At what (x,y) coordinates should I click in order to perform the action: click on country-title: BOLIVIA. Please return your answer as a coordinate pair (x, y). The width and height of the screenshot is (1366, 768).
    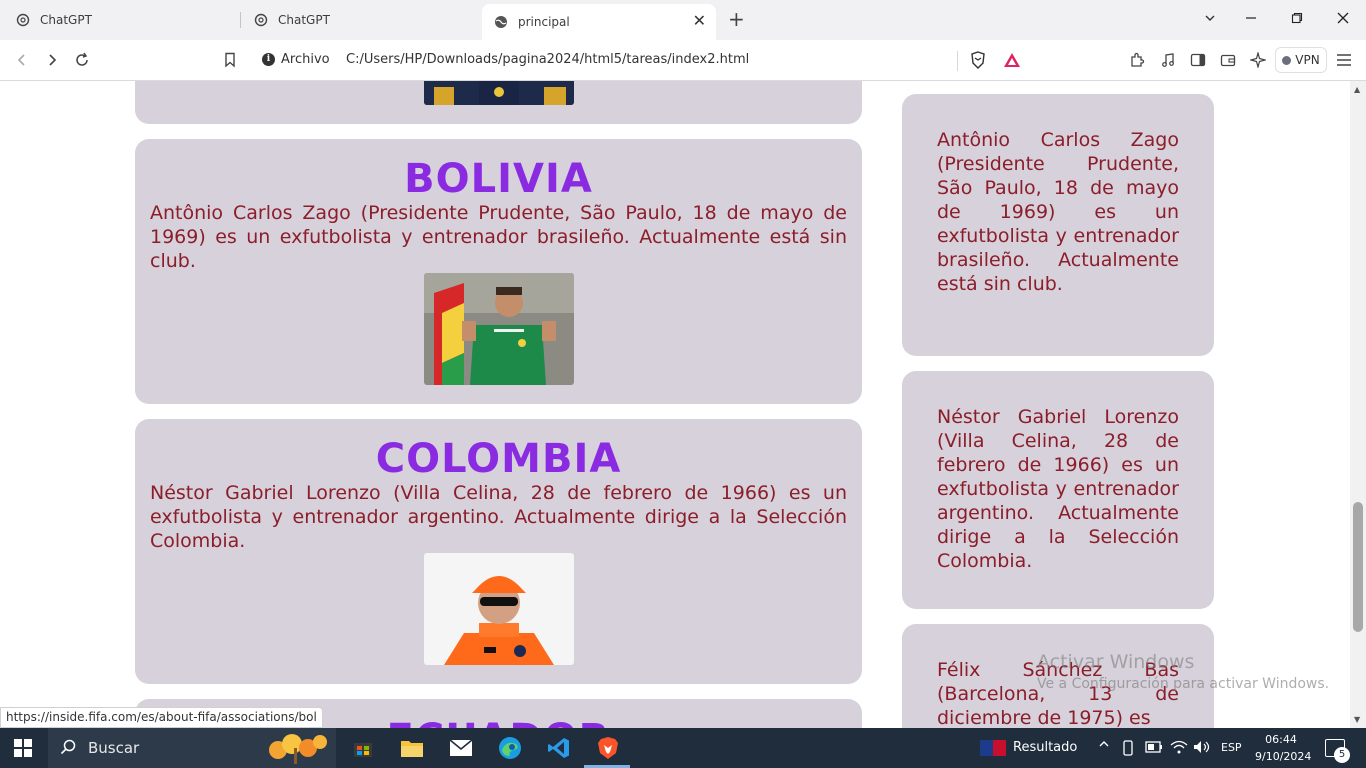
    Looking at the image, I should click on (498, 179).